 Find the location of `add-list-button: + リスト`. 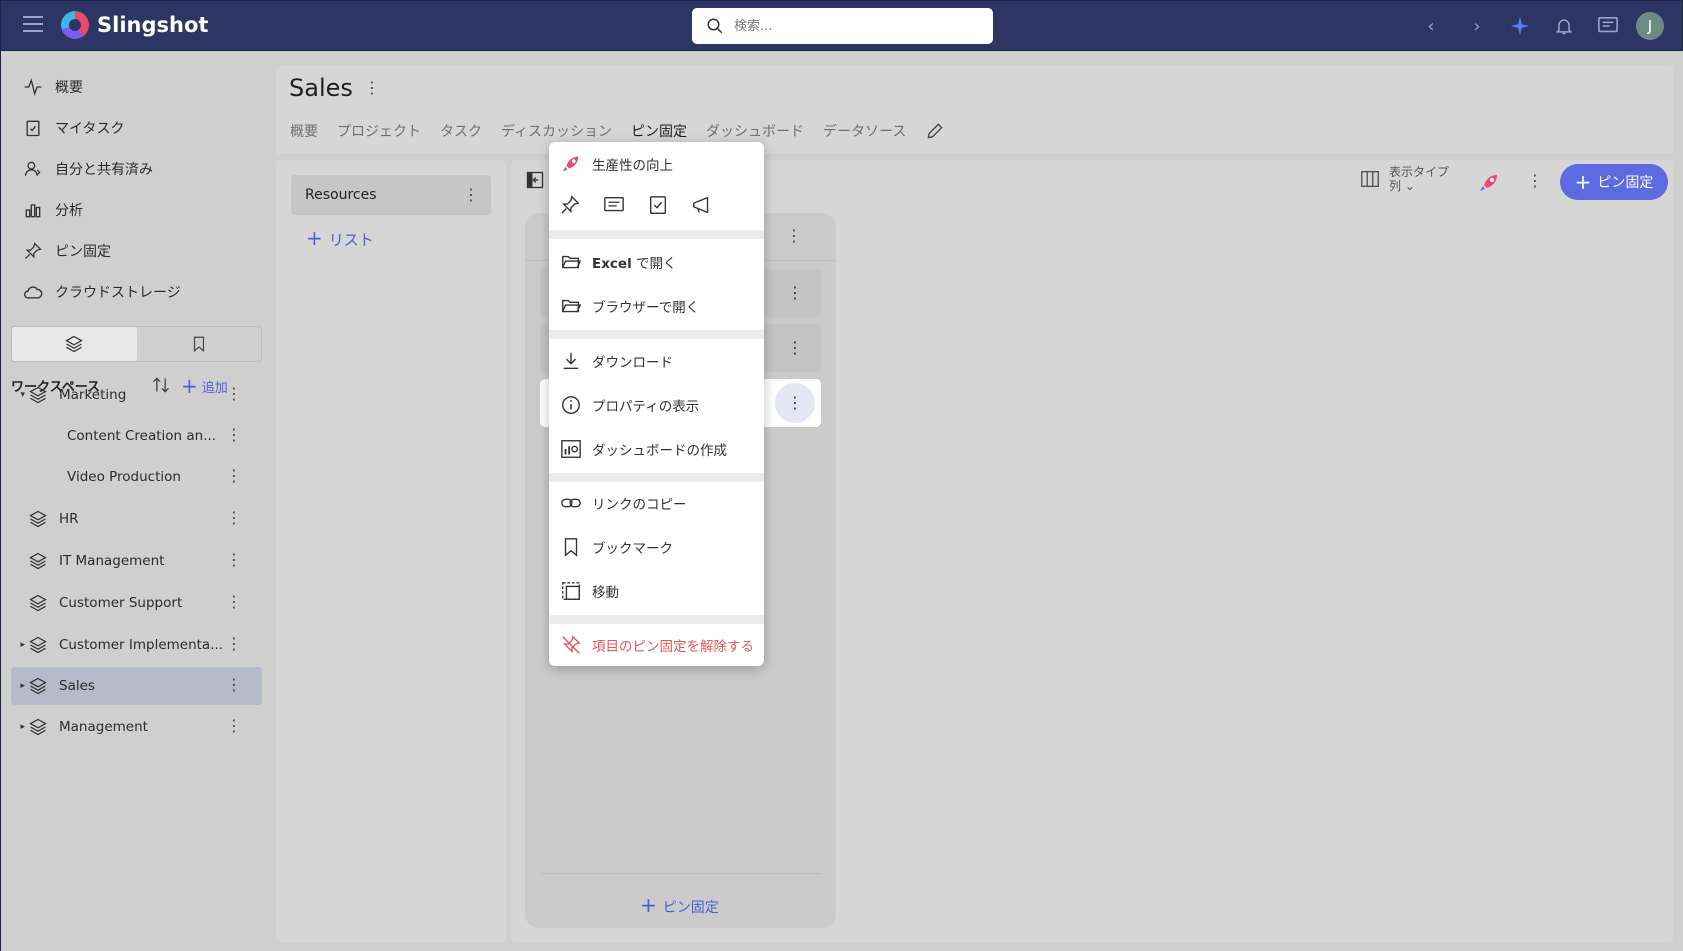

add-list-button: + リスト is located at coordinates (340, 238).